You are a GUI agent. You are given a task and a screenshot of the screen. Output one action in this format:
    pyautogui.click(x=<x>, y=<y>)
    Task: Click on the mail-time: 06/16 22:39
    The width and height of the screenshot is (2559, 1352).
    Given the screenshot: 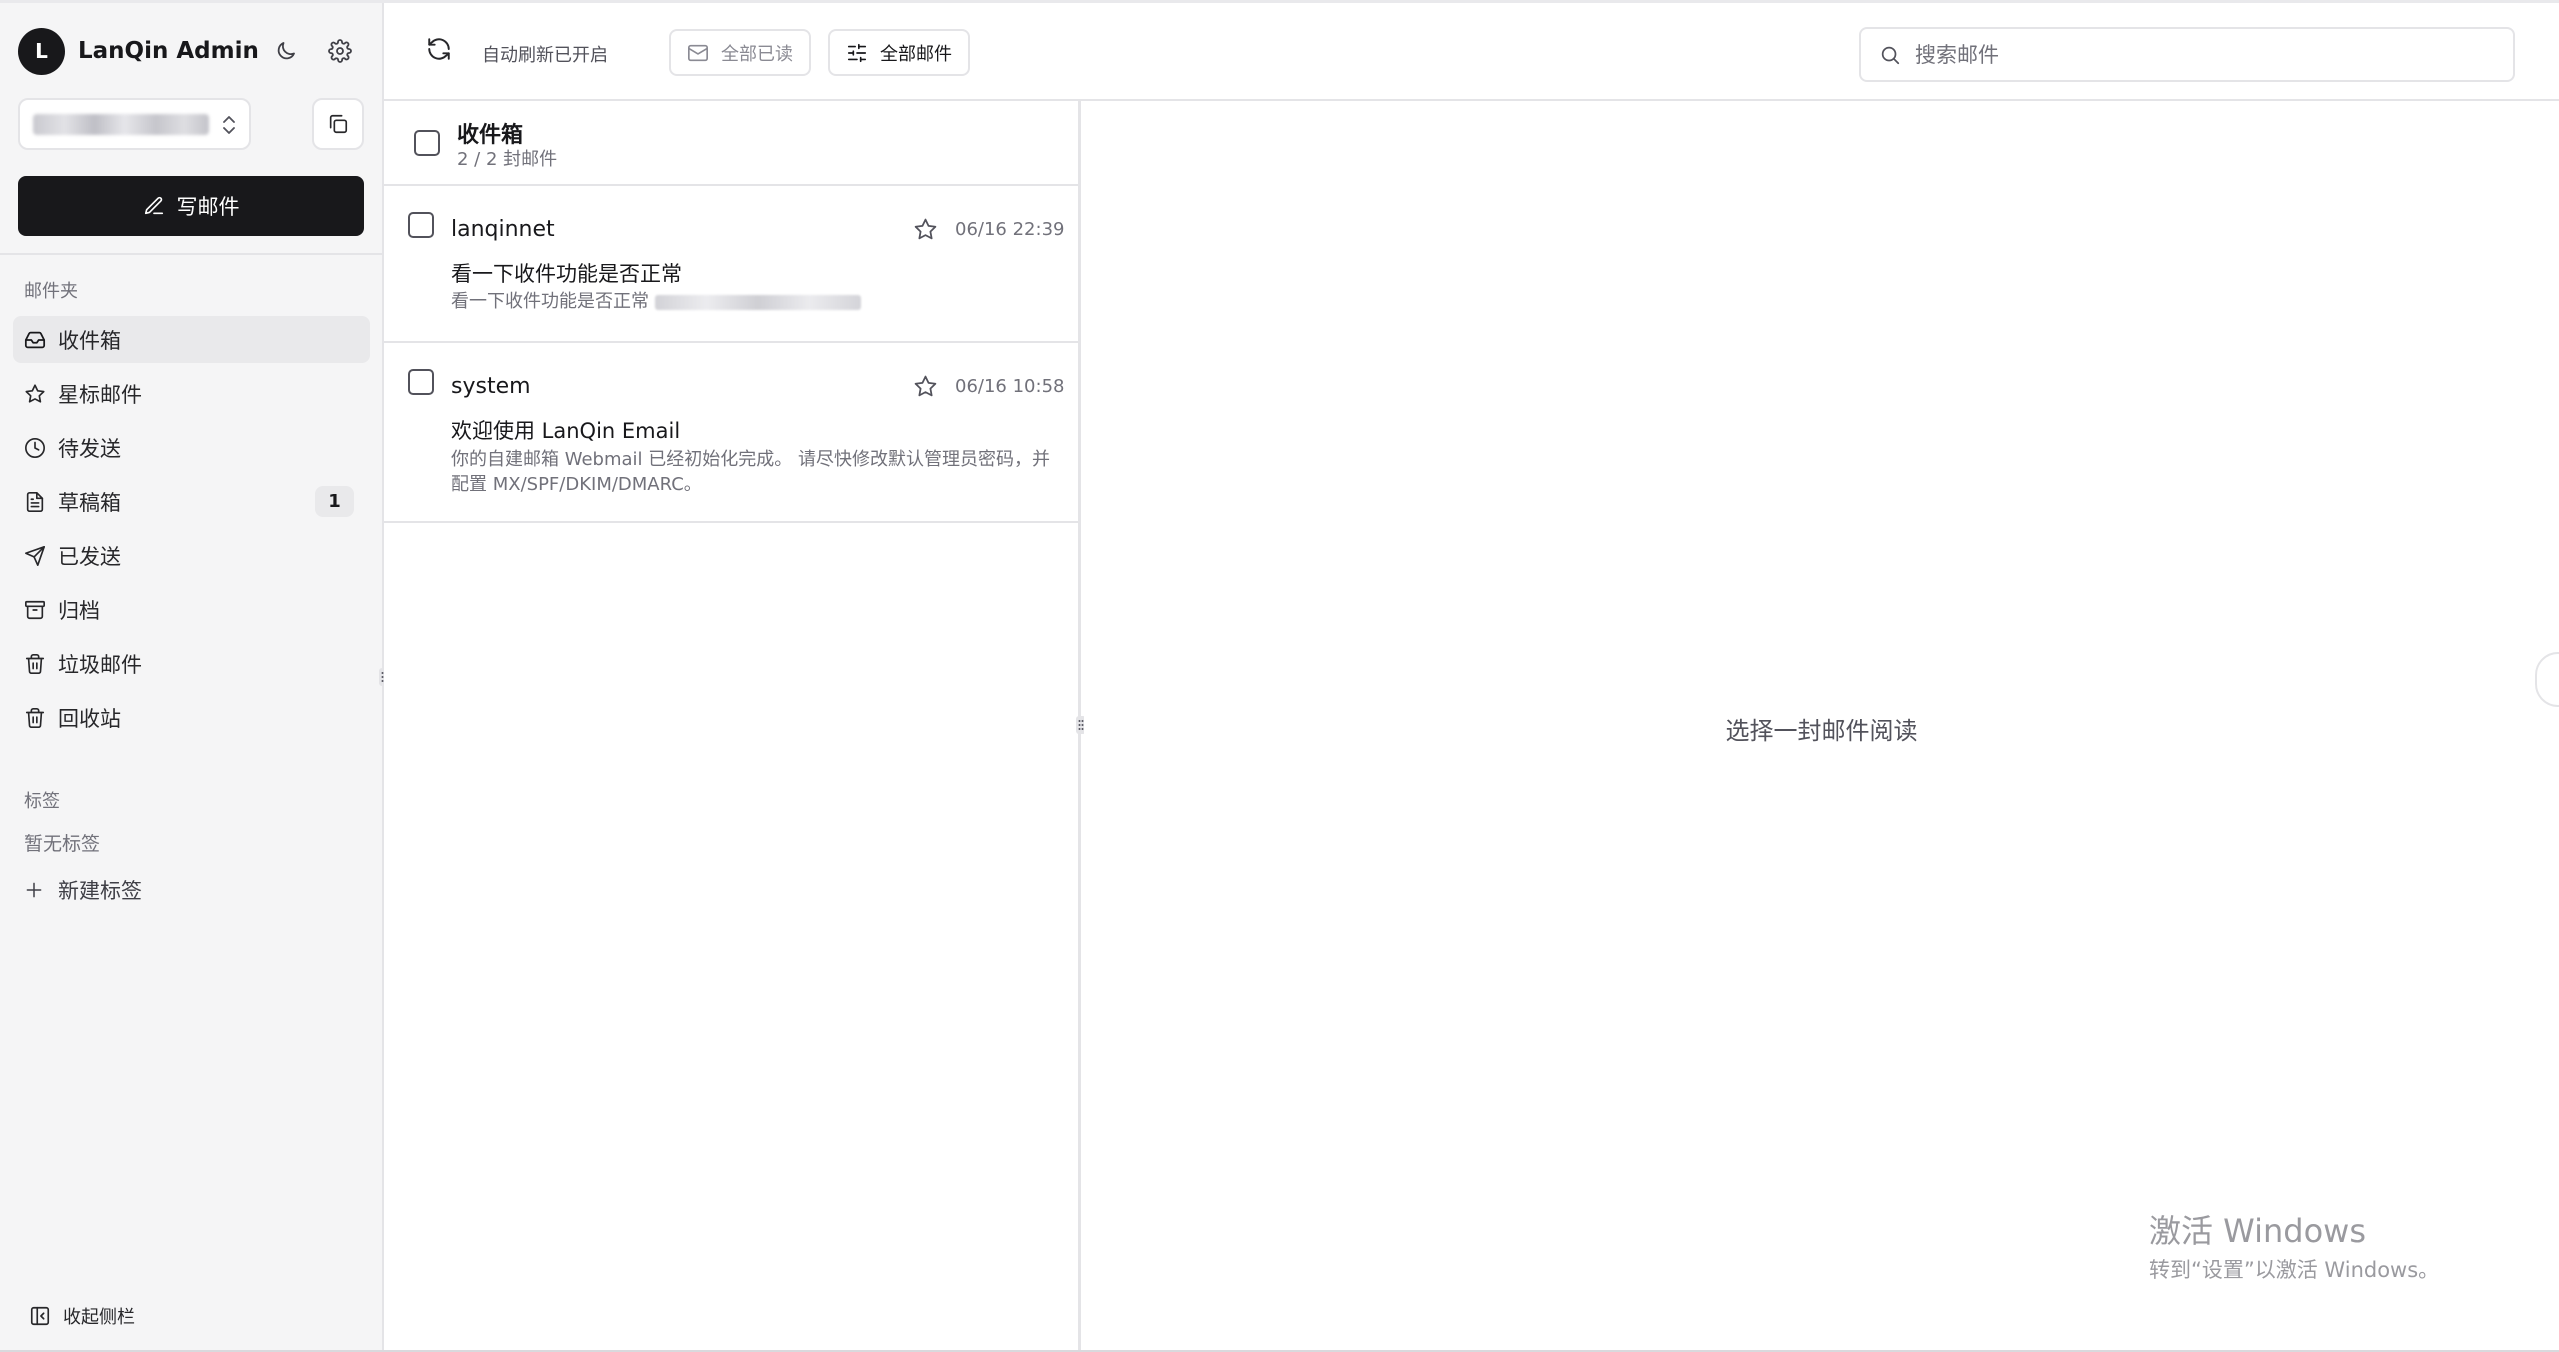 What is the action you would take?
    pyautogui.click(x=1010, y=229)
    